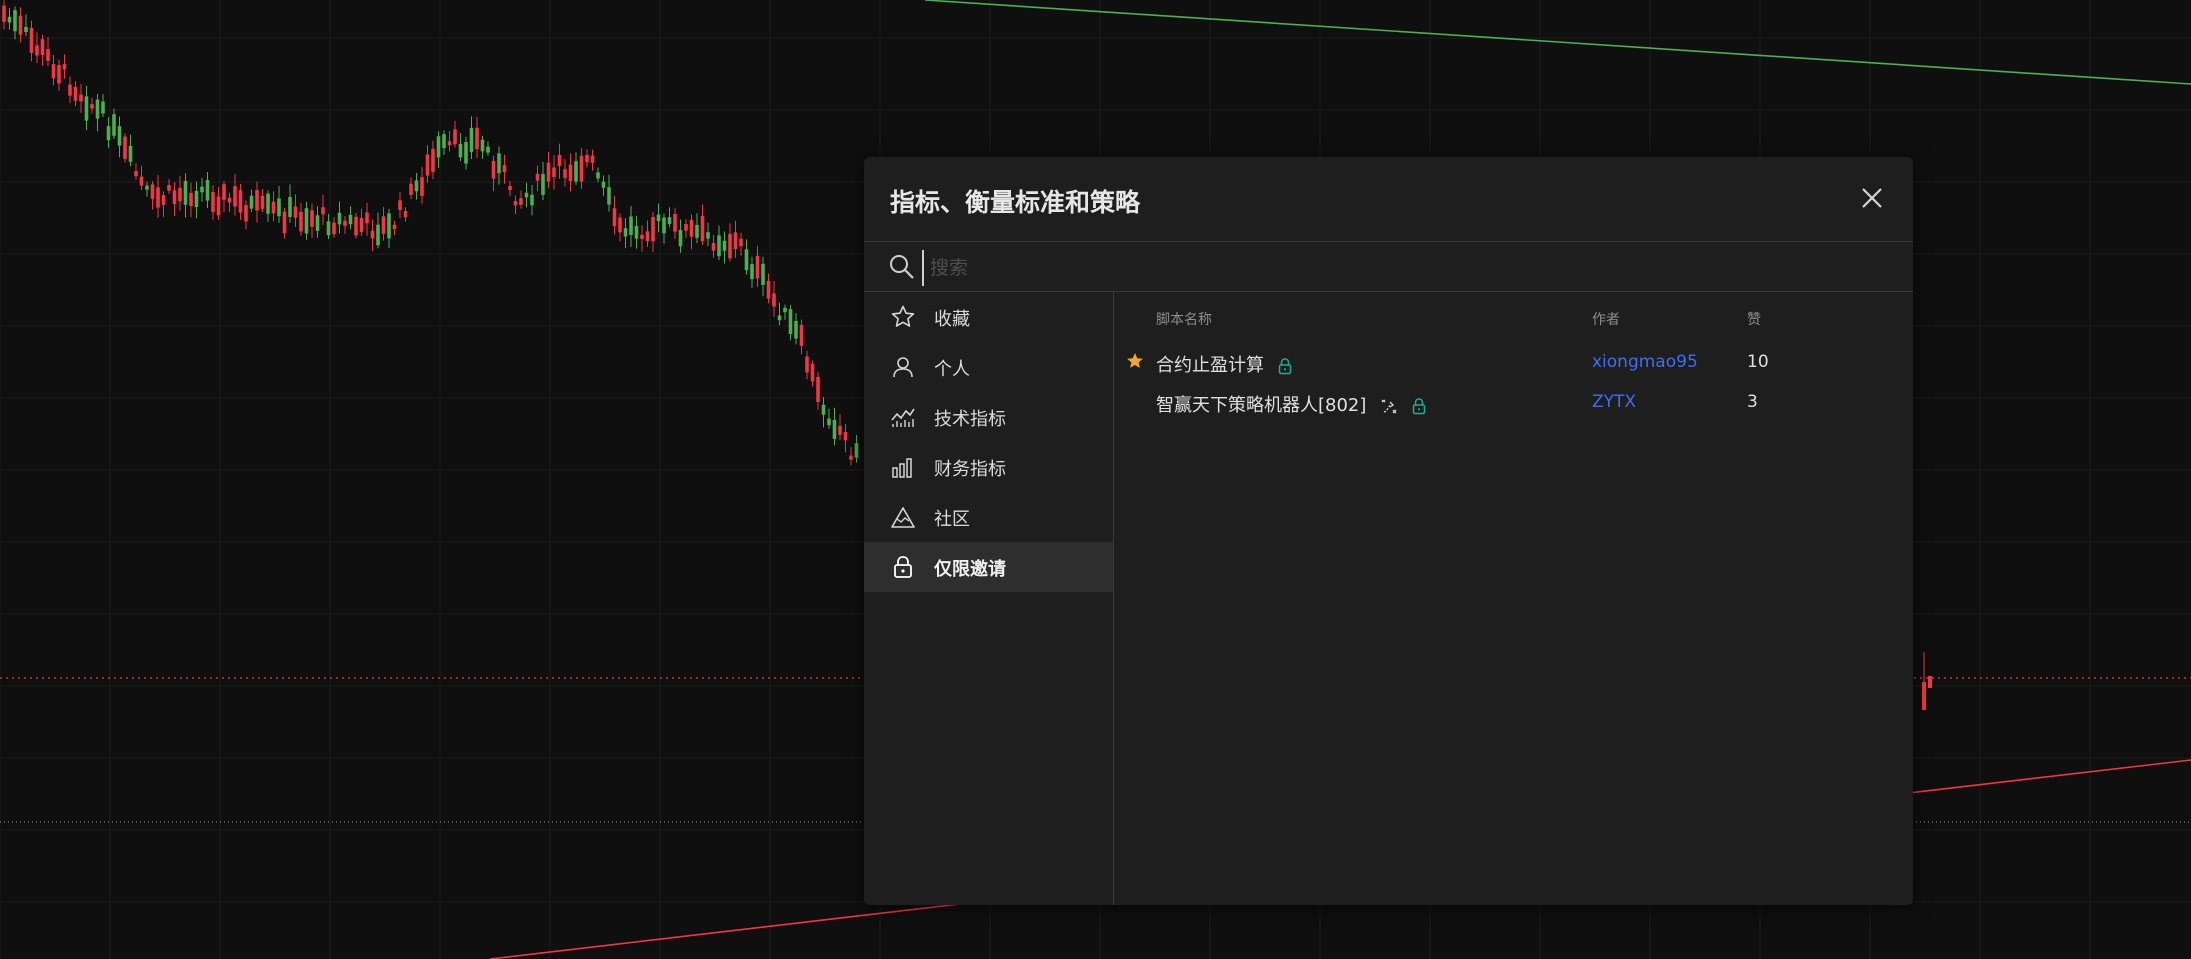 This screenshot has width=2191, height=959. I want to click on sidebar-item-label: 个人, so click(952, 369).